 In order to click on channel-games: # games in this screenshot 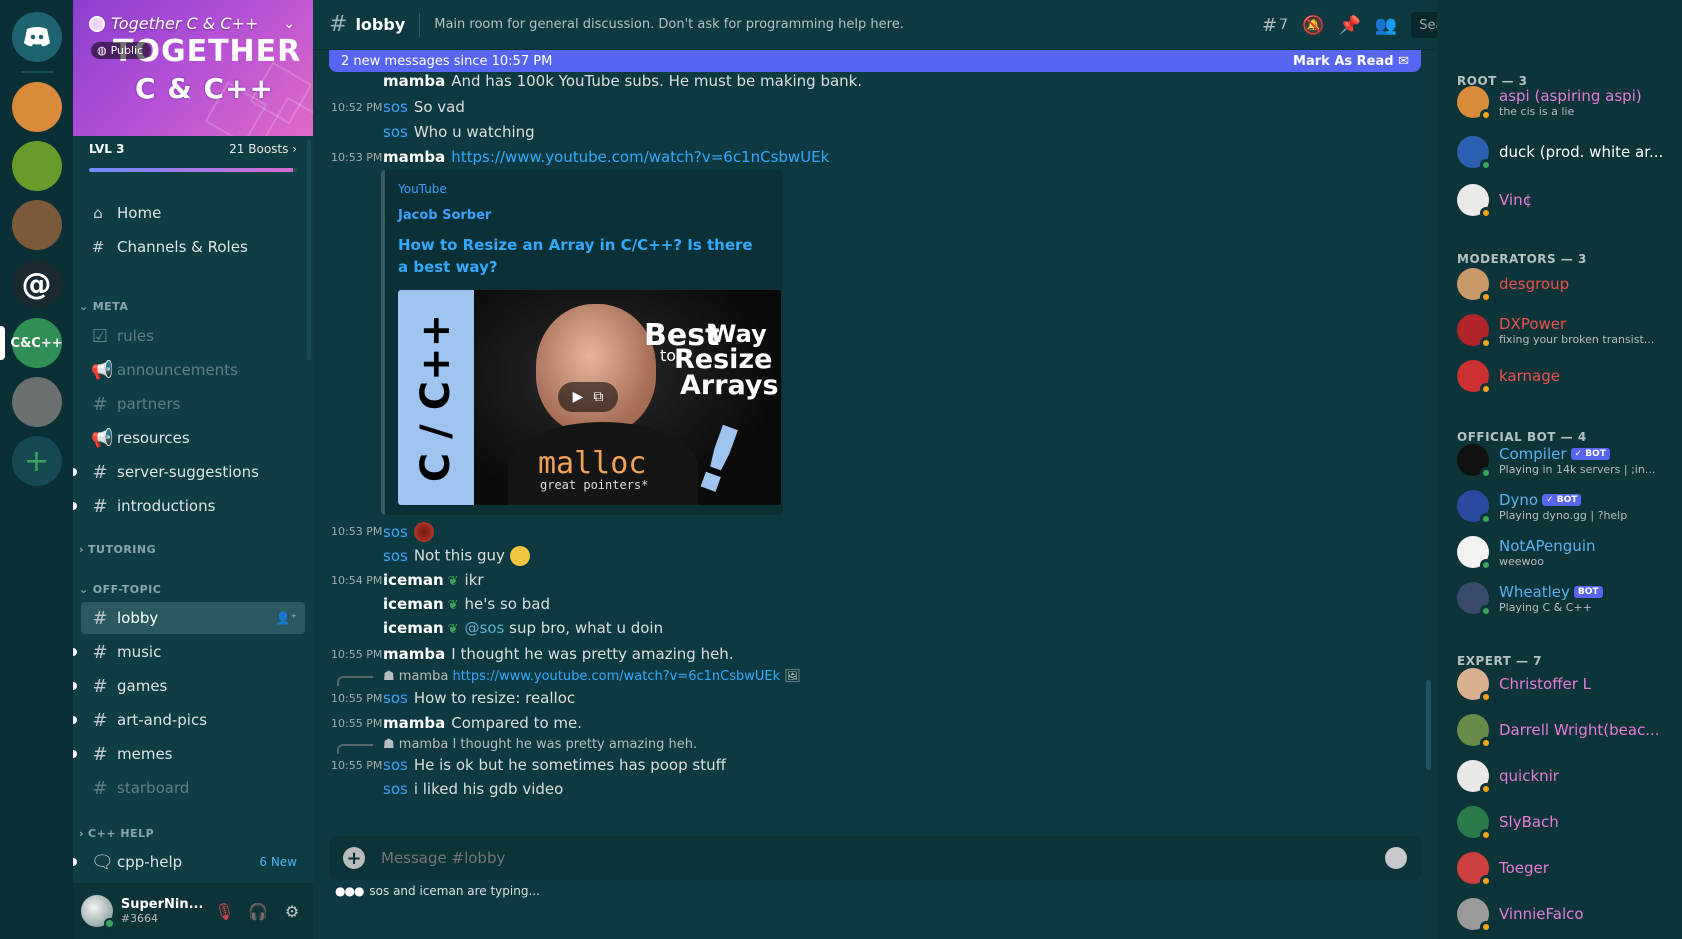, I will do `click(189, 686)`.